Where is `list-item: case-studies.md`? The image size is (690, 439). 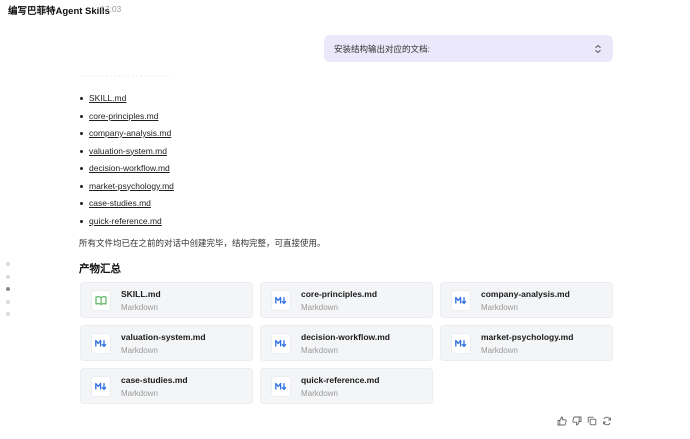 list-item: case-studies.md is located at coordinates (127, 206).